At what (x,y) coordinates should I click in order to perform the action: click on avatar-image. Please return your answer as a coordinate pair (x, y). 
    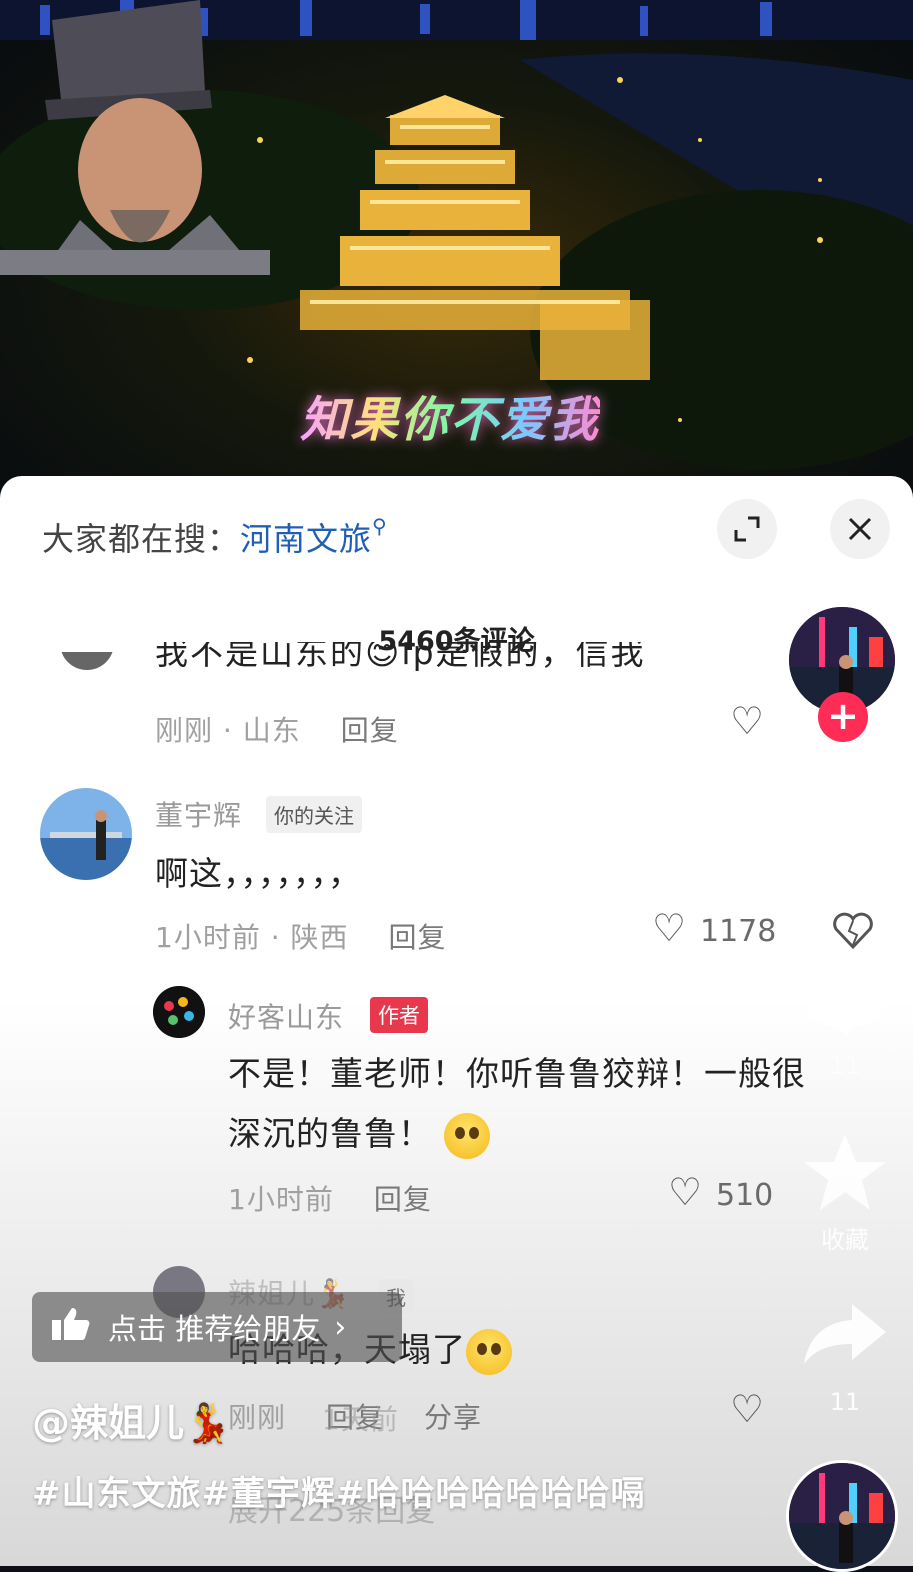
    Looking at the image, I should click on (86, 834).